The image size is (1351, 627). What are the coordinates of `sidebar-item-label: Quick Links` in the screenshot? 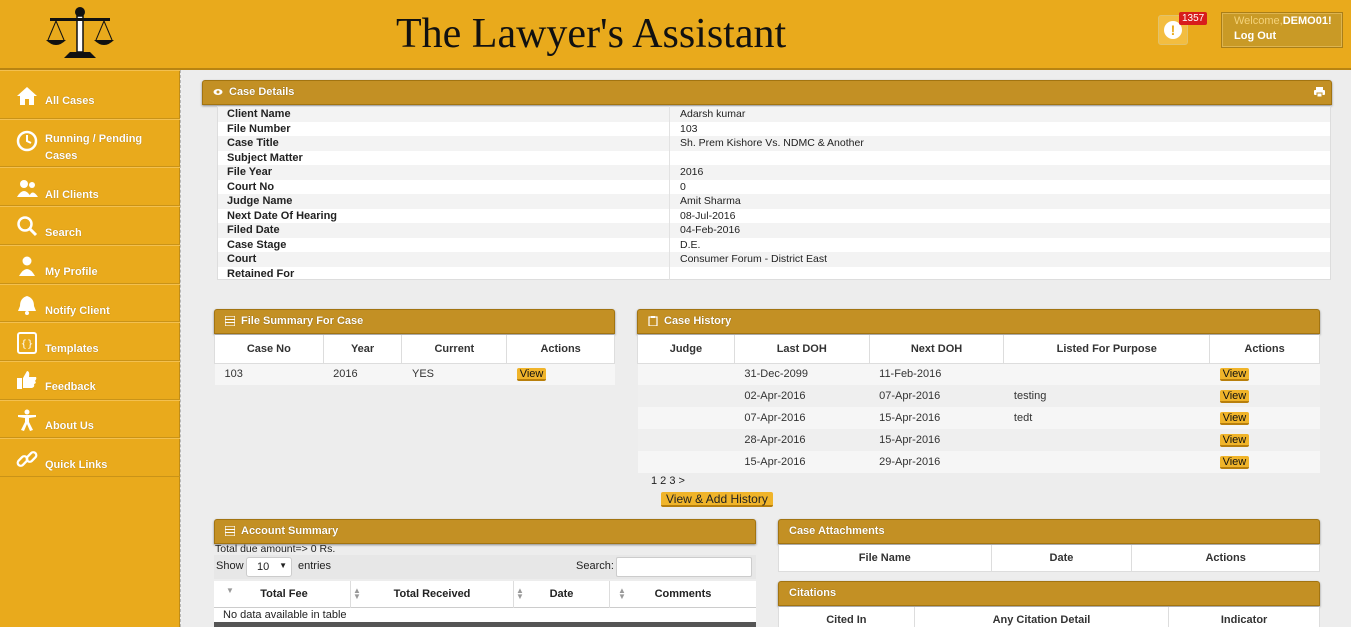 It's located at (76, 465).